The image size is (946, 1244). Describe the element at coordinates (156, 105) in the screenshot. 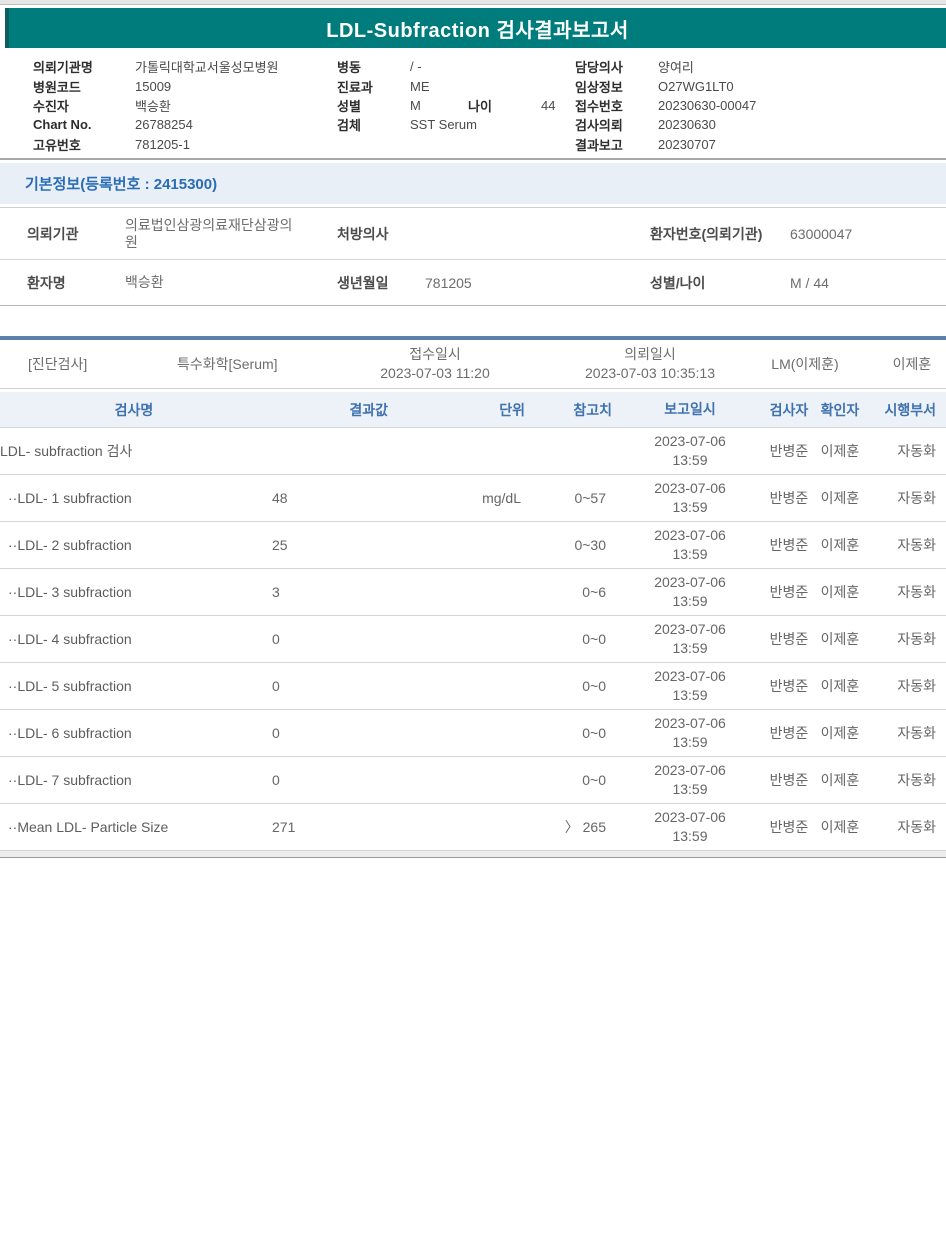

I see `header-field-row: 수진자 백승환` at that location.